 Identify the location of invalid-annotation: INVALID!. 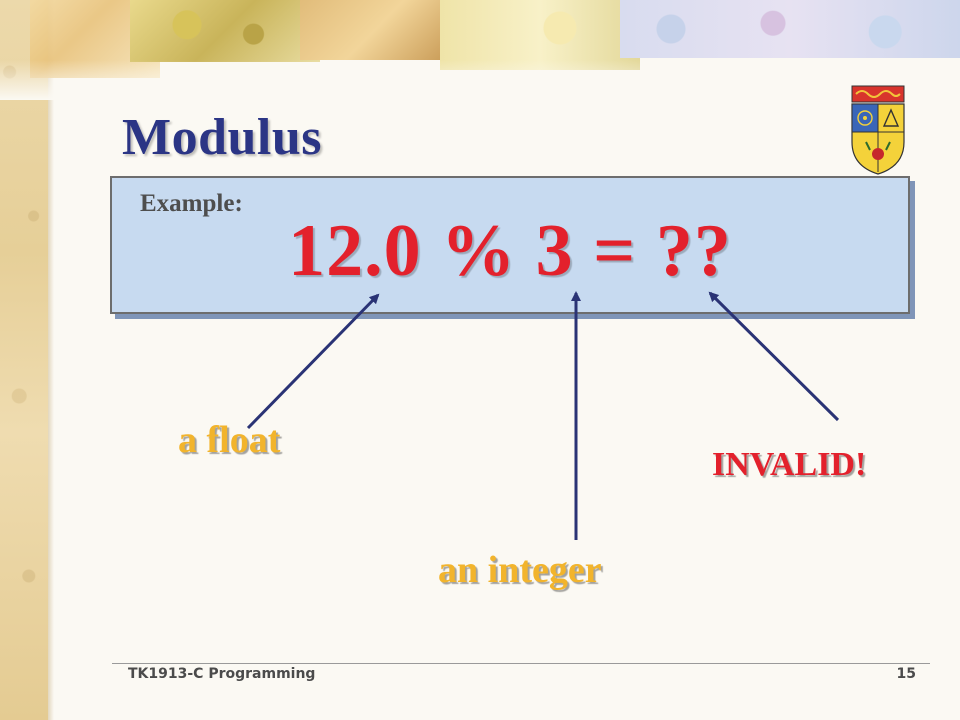
(789, 464).